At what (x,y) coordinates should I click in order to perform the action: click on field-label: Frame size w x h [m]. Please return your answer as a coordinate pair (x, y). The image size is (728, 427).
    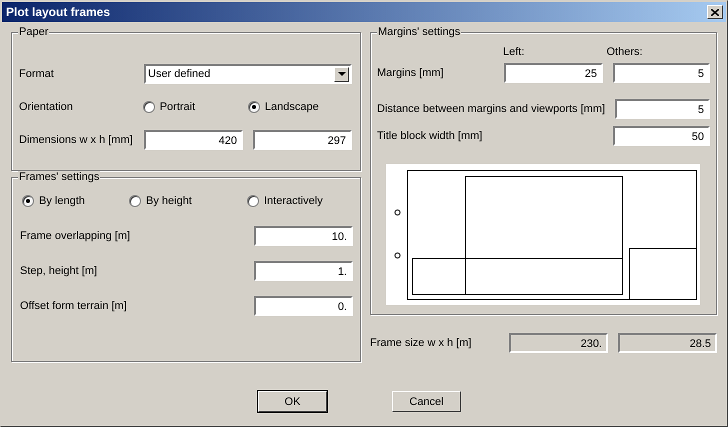
    Looking at the image, I should click on (421, 343).